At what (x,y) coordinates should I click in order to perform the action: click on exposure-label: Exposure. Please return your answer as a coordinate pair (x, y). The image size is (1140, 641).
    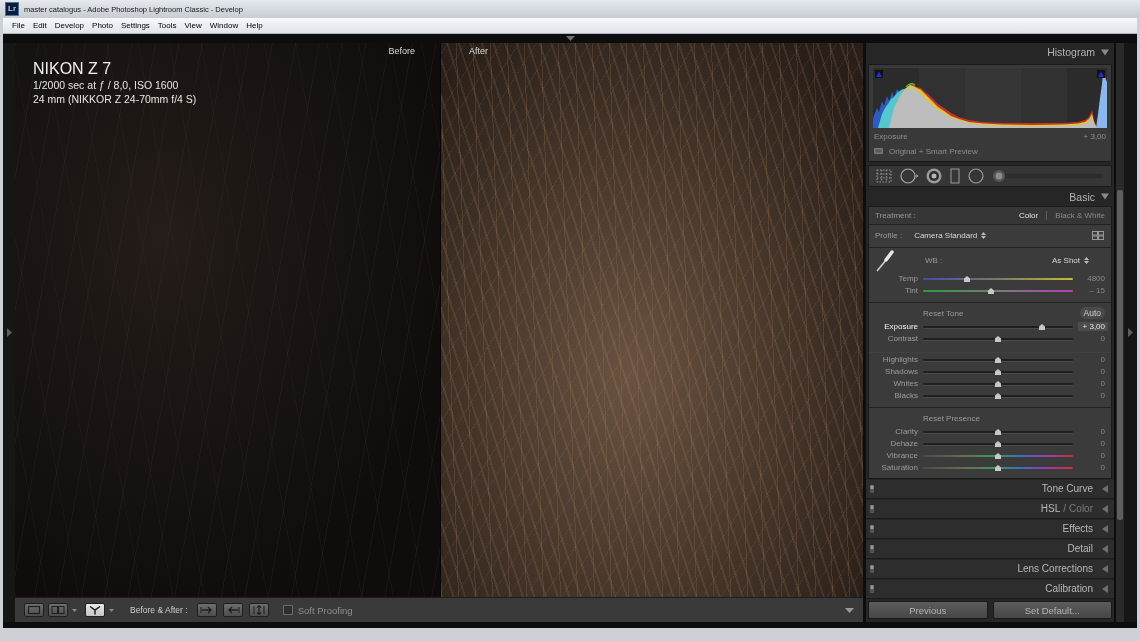
    Looking at the image, I should click on (891, 136).